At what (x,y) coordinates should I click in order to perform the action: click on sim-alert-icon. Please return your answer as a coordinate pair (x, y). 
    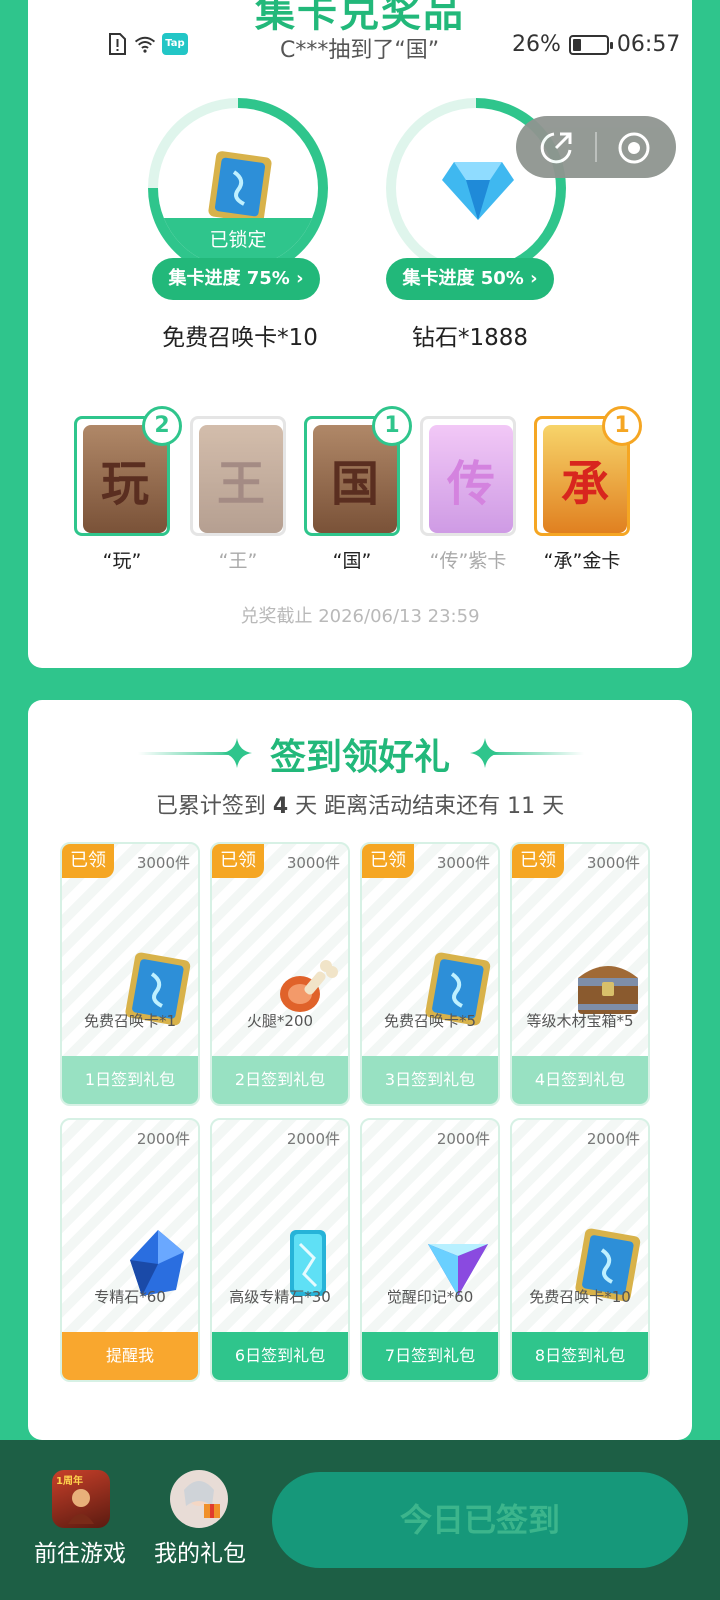
    Looking at the image, I should click on (117, 44).